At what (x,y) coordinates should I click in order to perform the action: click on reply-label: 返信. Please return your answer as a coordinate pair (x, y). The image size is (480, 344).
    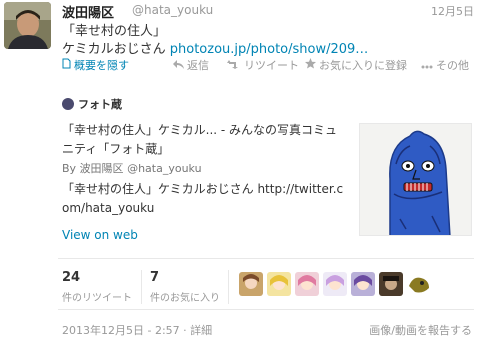
    Looking at the image, I should click on (198, 65).